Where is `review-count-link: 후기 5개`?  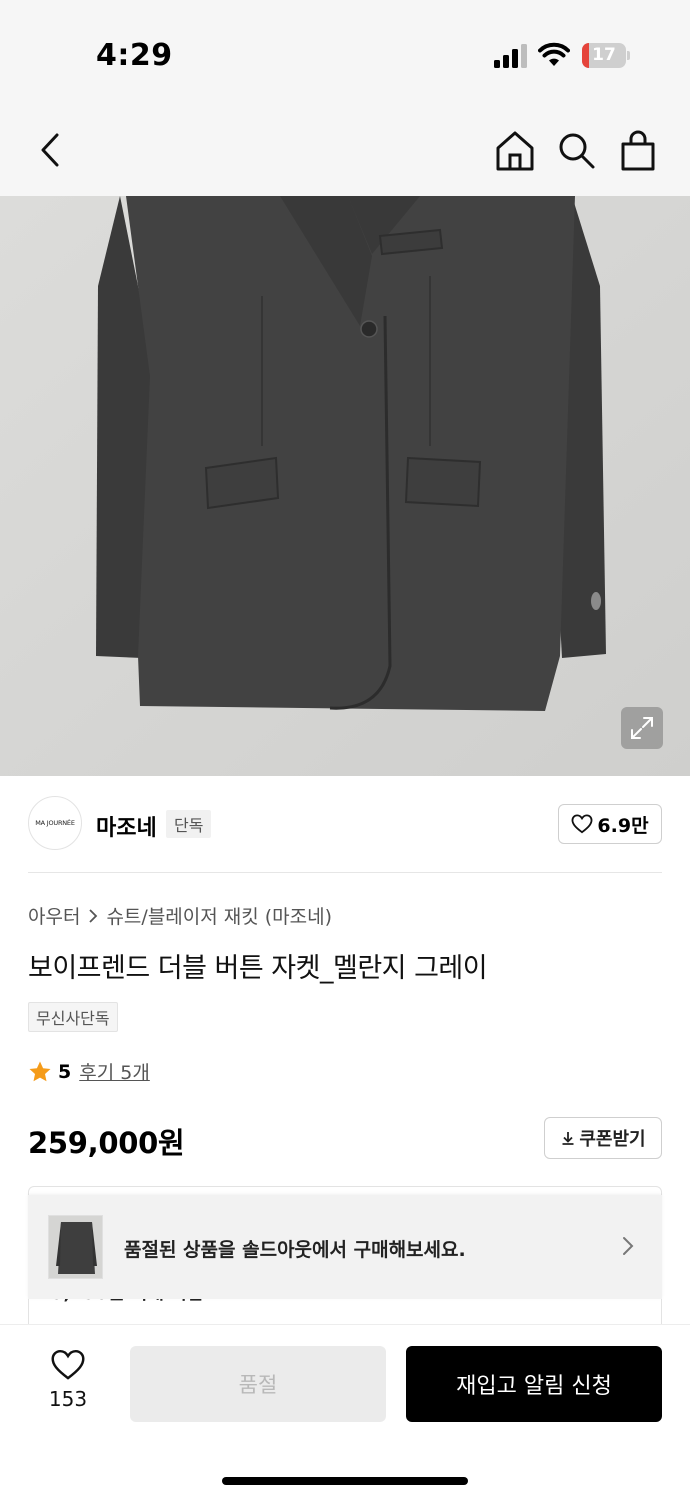
review-count-link: 후기 5개 is located at coordinates (114, 1071).